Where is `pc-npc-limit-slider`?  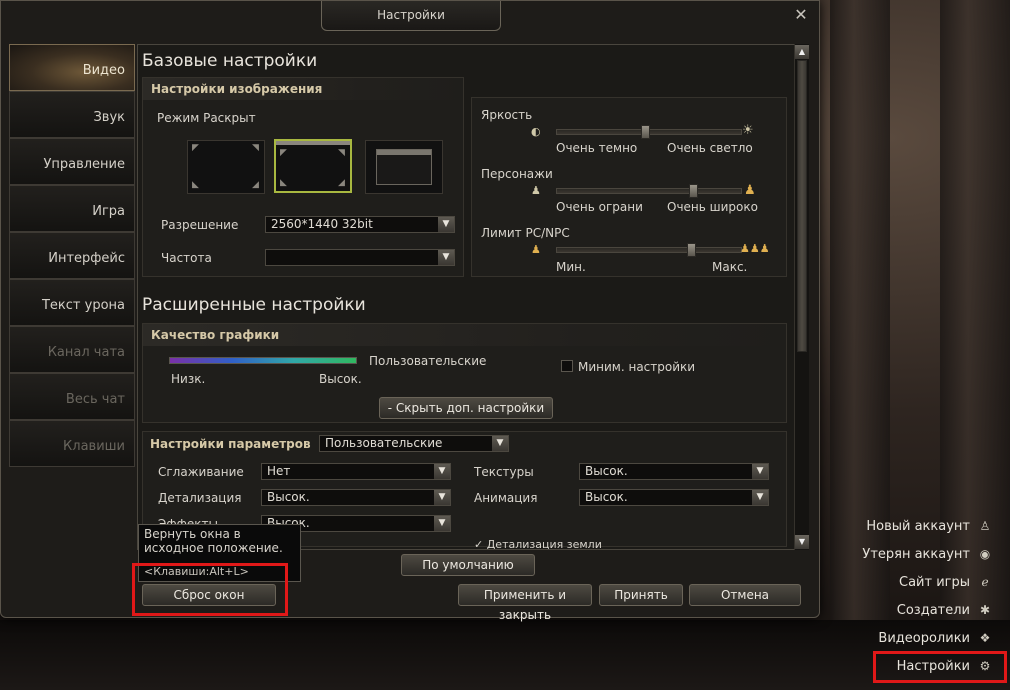 pc-npc-limit-slider is located at coordinates (649, 250).